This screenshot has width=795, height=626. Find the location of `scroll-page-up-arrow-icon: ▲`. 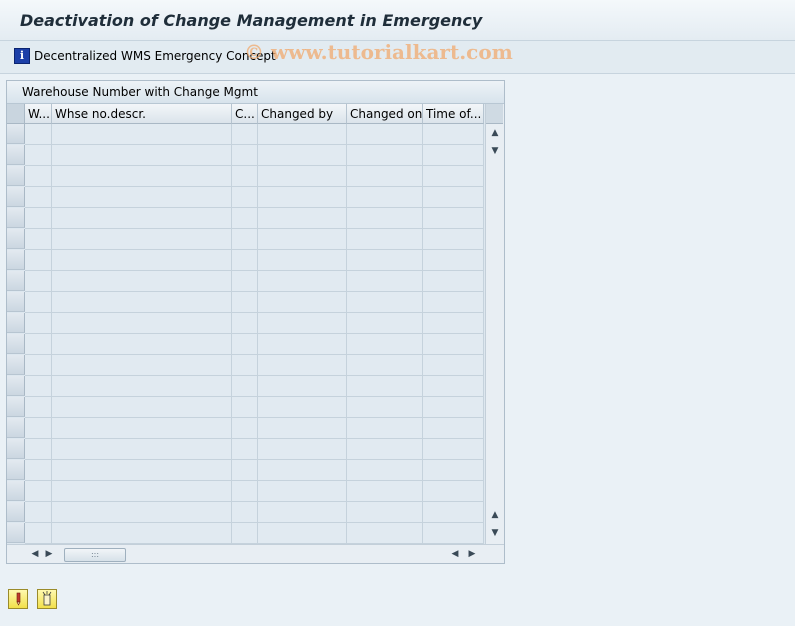

scroll-page-up-arrow-icon: ▲ is located at coordinates (495, 515).